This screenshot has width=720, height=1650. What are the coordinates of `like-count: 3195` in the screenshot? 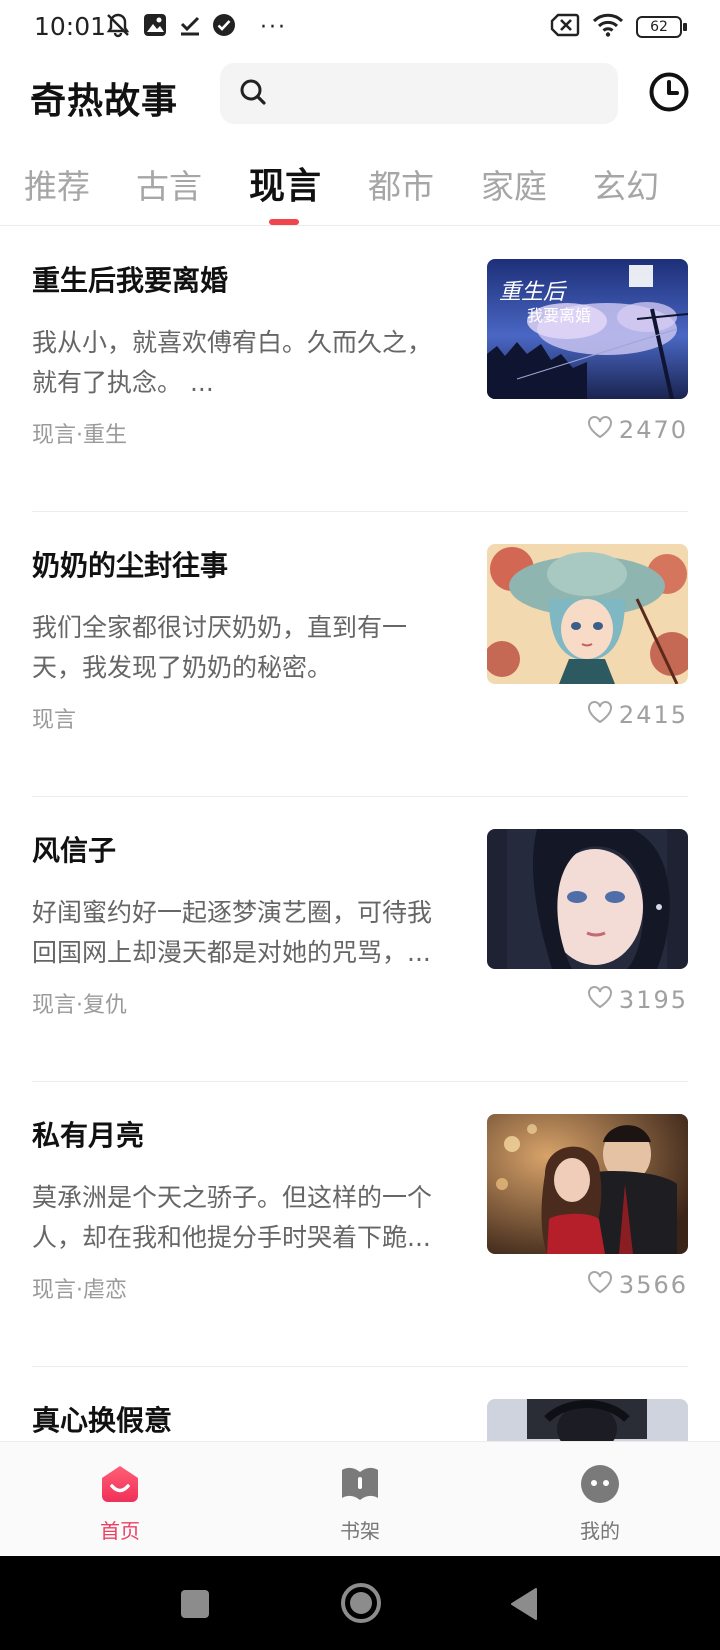 It's located at (637, 1000).